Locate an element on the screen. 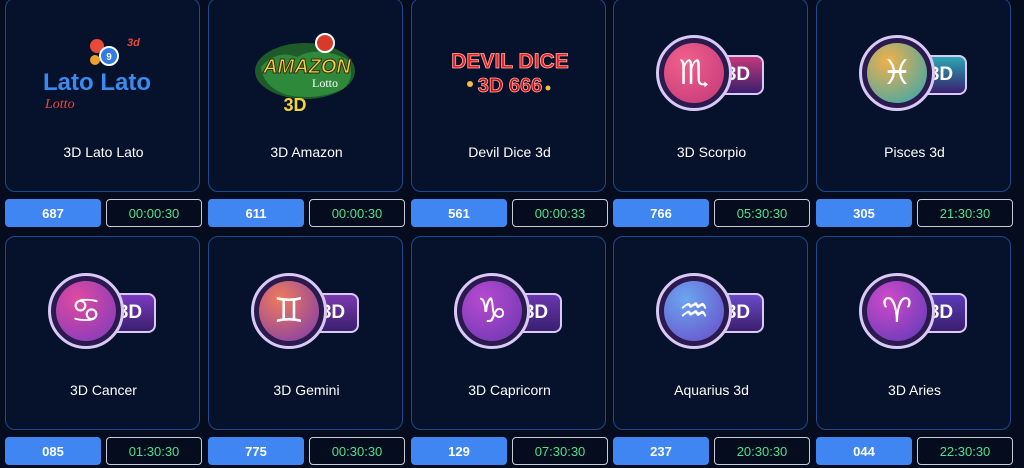 The height and width of the screenshot is (468, 1024). zodiac-badge: 3D ♏ is located at coordinates (711, 74).